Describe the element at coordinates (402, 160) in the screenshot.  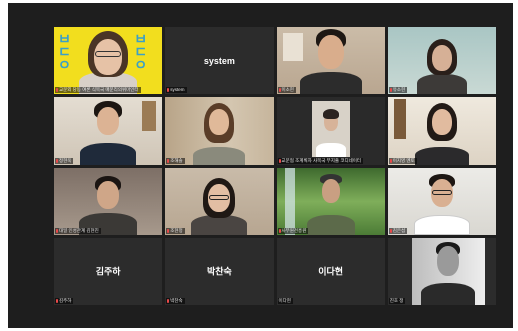
I see `participant-name-label: 이지영 멘토` at that location.